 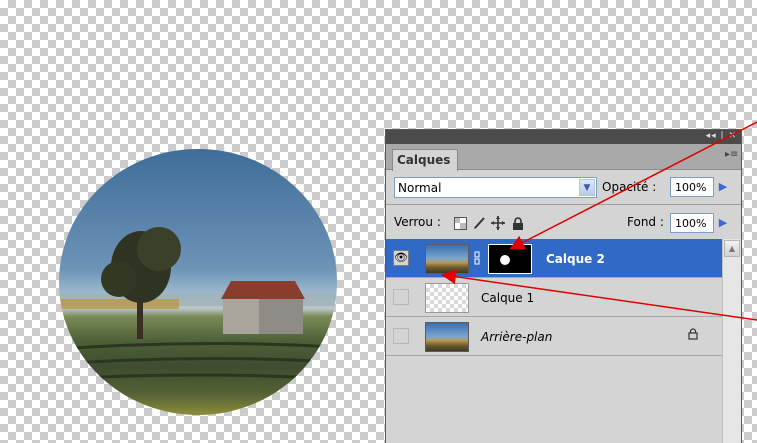 What do you see at coordinates (498, 223) in the screenshot?
I see `lock-position-move-icon` at bounding box center [498, 223].